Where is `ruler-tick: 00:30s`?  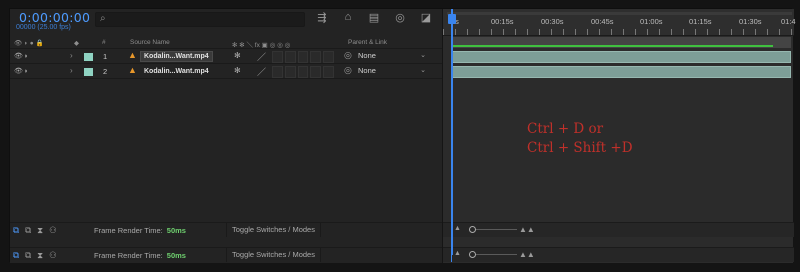 ruler-tick: 00:30s is located at coordinates (552, 21).